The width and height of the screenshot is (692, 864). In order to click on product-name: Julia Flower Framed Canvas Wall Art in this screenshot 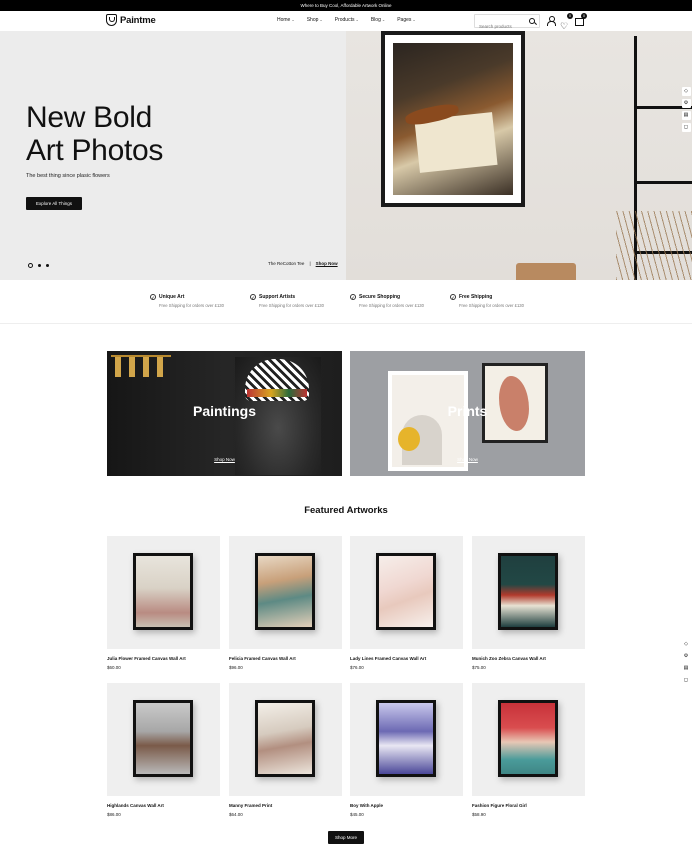, I will do `click(163, 658)`.